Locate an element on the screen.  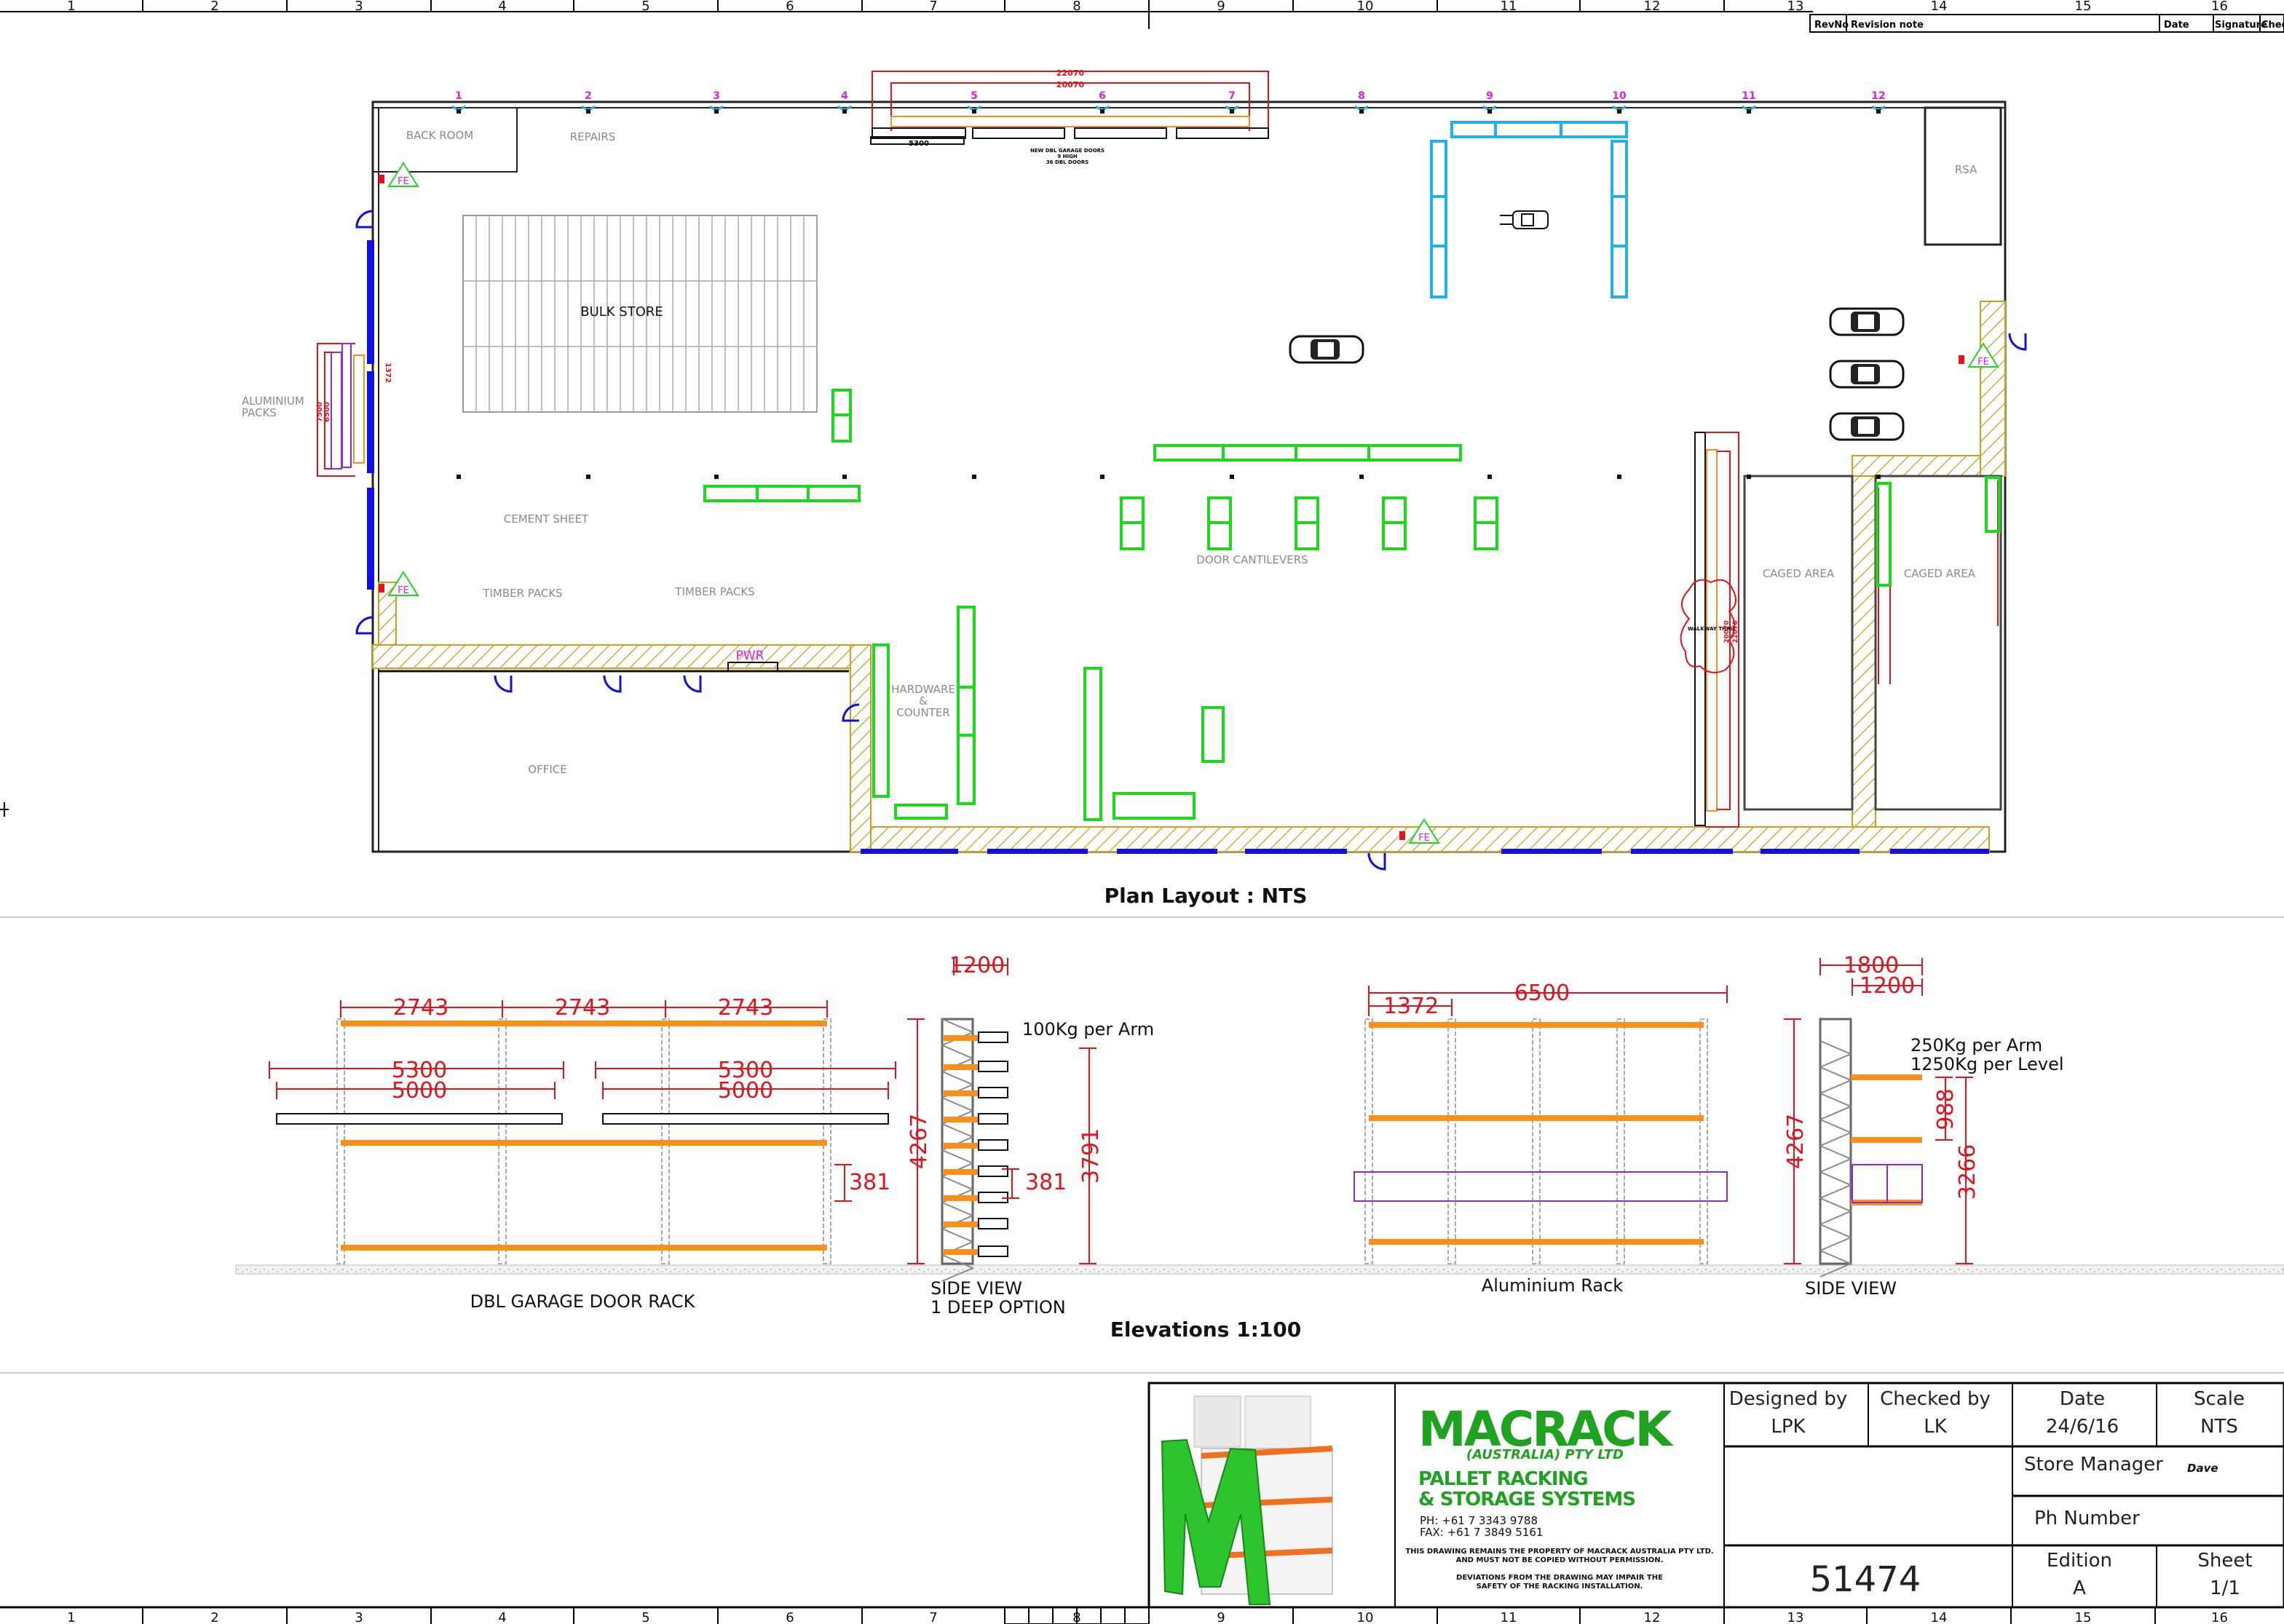
column-marker-label: 11 is located at coordinates (1748, 96).